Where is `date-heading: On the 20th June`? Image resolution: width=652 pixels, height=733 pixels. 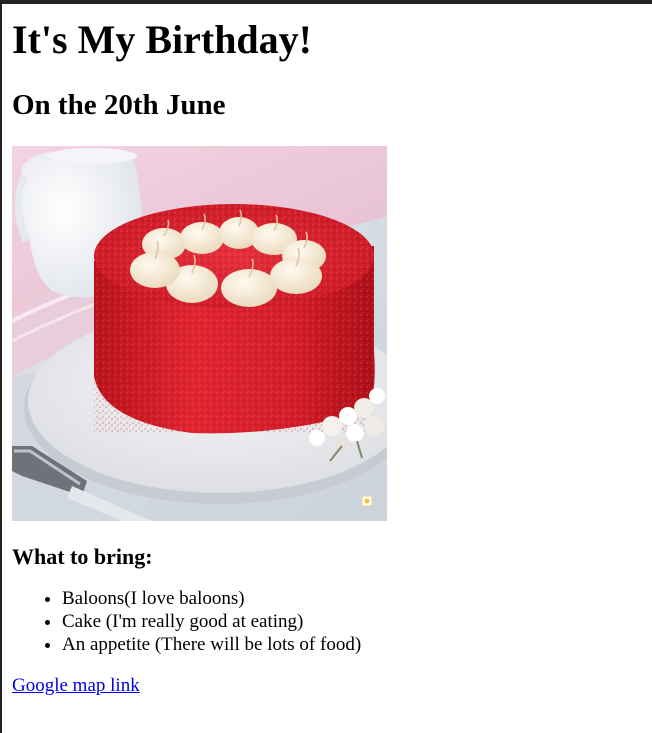
date-heading: On the 20th June is located at coordinates (119, 105).